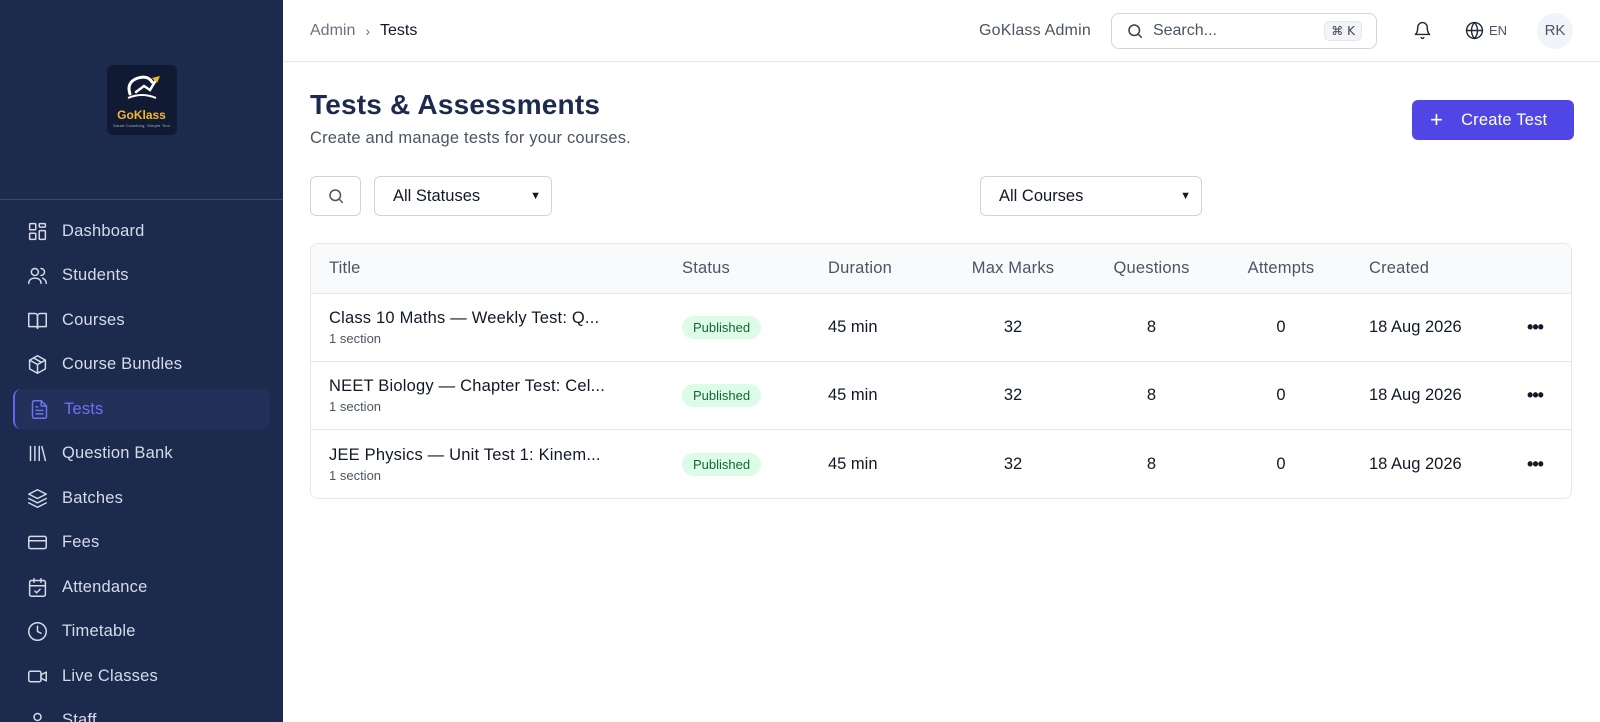 The image size is (1600, 722). I want to click on sidebar-item-students: Students, so click(141, 276).